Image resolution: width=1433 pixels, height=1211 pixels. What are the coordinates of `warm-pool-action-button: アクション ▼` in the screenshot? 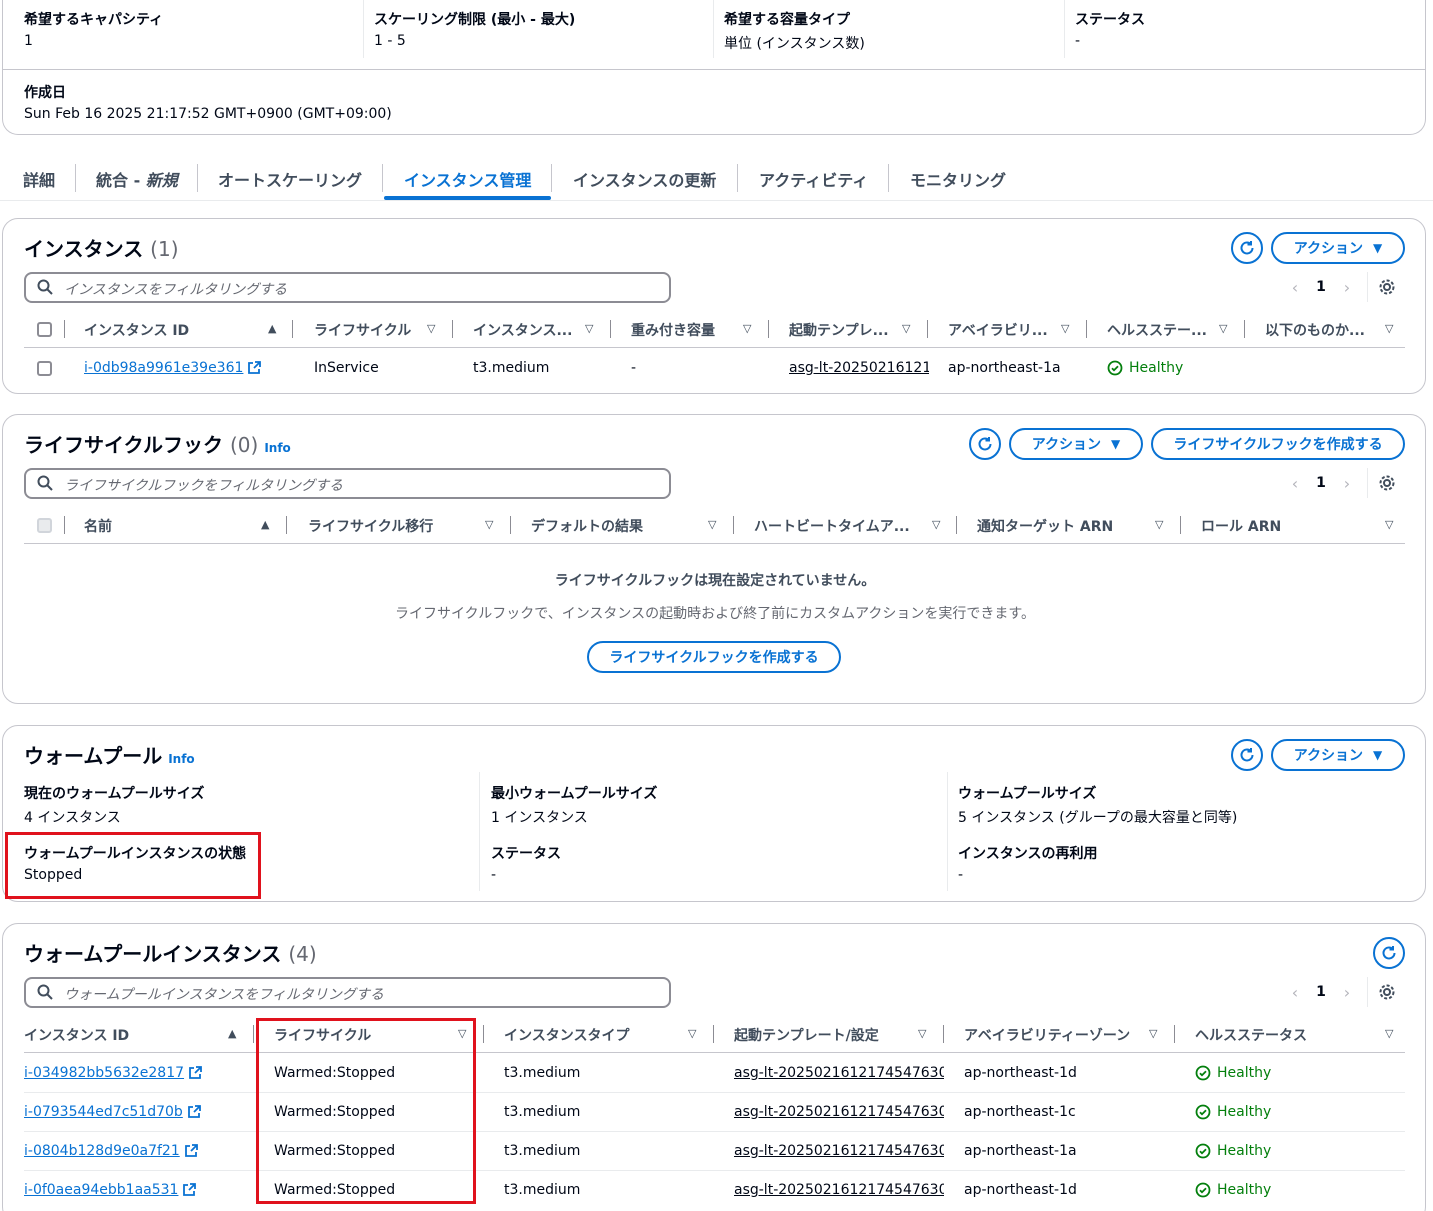 It's located at (1338, 755).